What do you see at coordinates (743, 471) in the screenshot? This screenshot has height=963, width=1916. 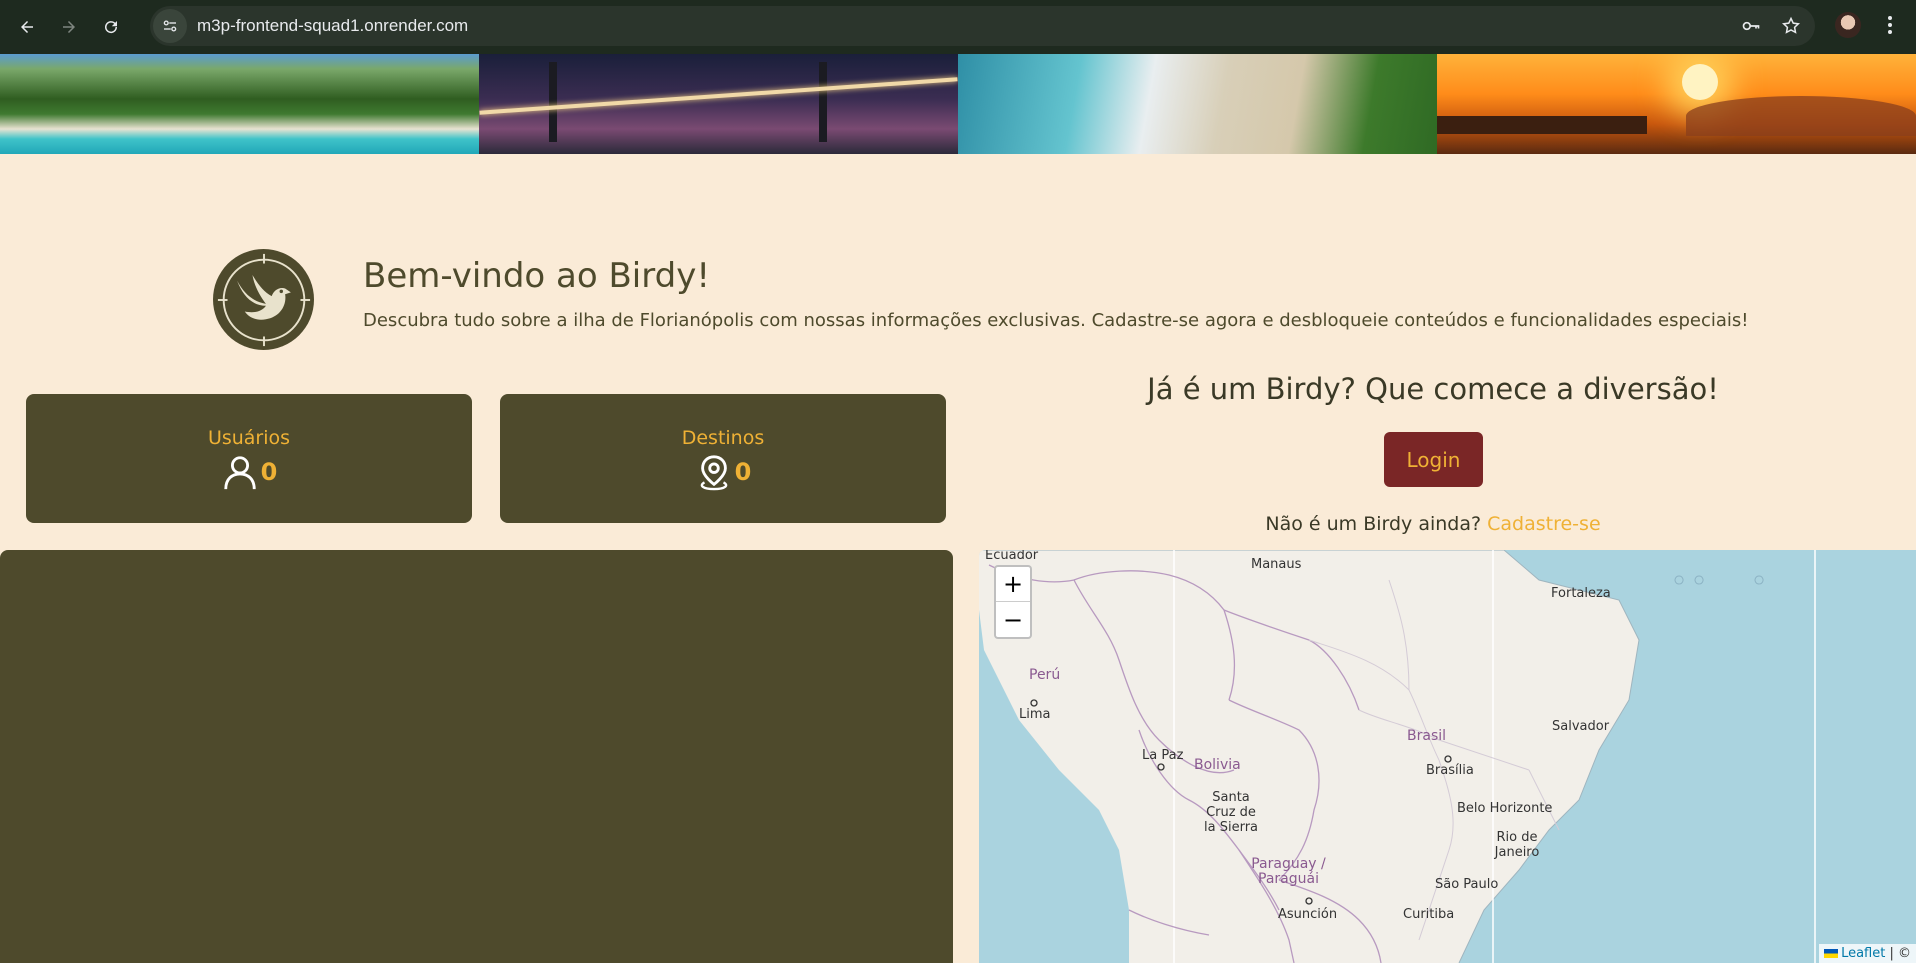 I see `destinations-count: 0` at bounding box center [743, 471].